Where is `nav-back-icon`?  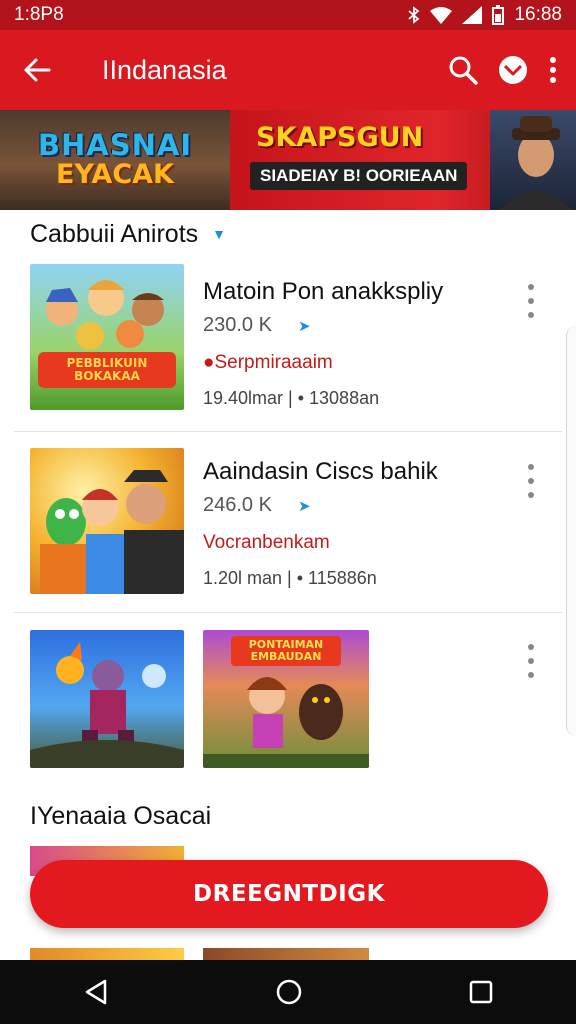
nav-back-icon is located at coordinates (96, 992).